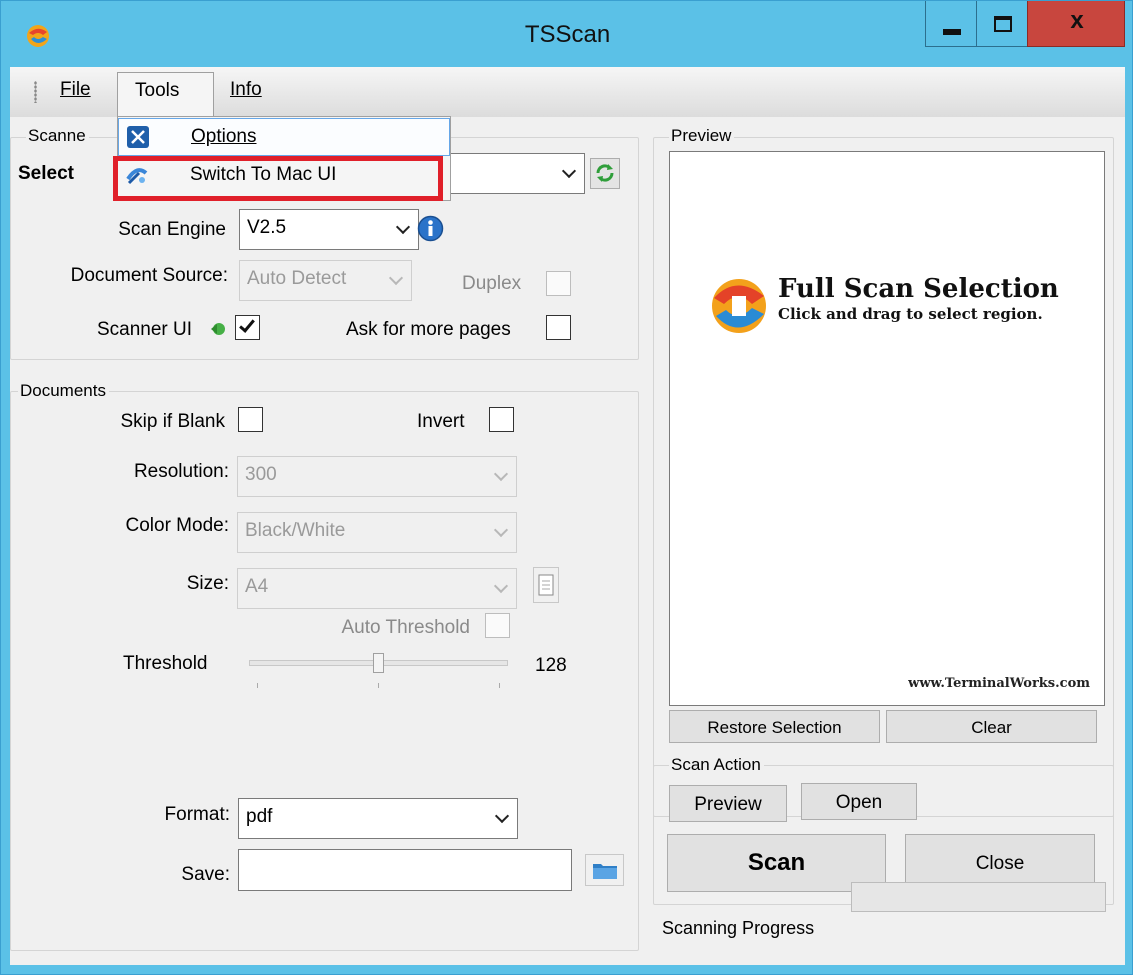  I want to click on scanning-progress-label: Scanning Progress, so click(738, 928).